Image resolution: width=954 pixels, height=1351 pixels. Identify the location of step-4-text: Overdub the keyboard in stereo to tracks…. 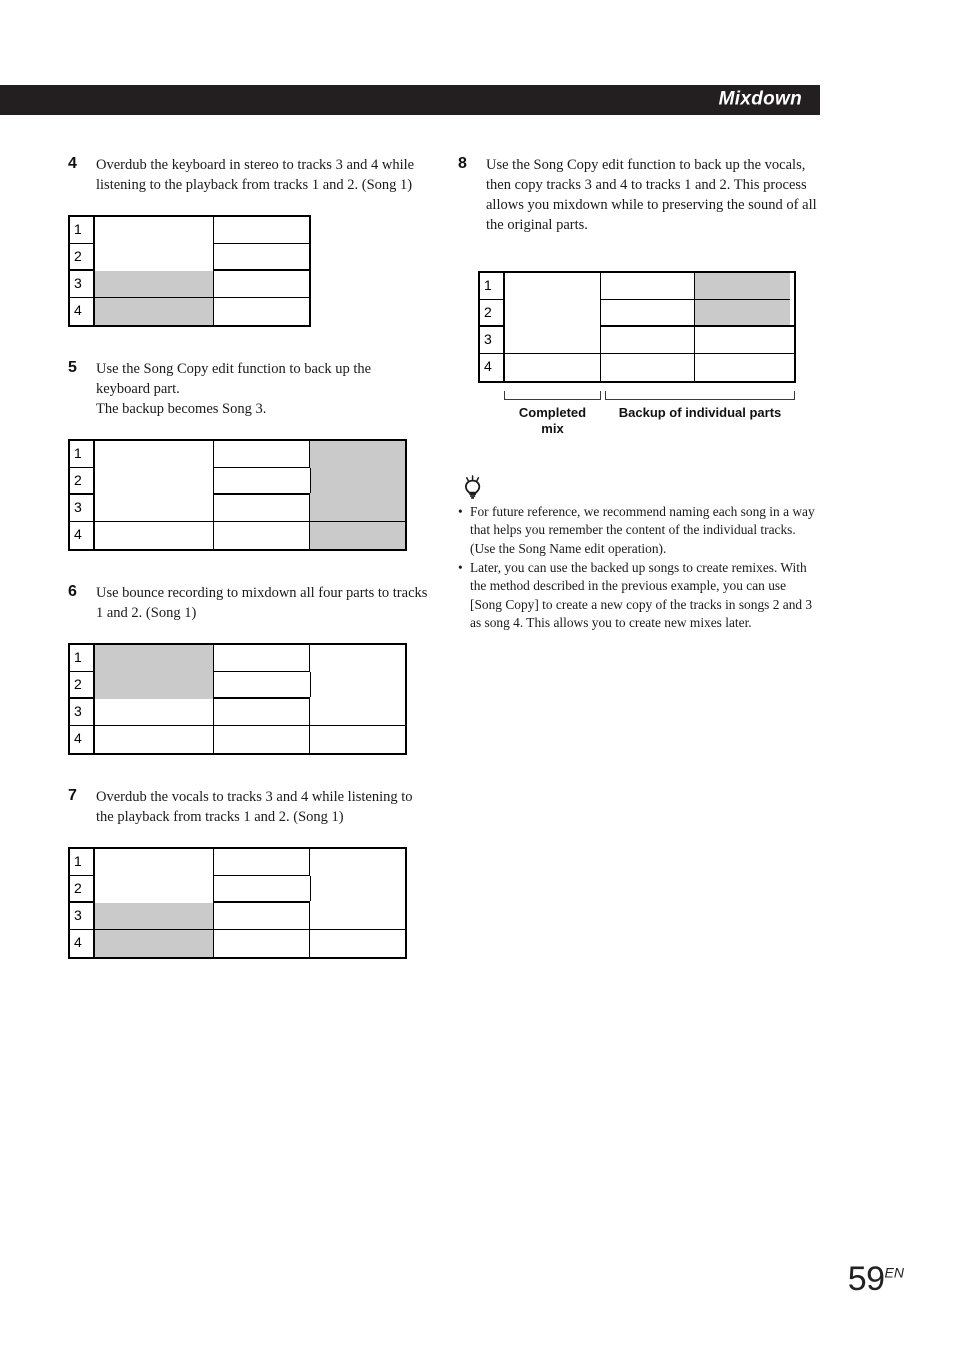
(255, 175).